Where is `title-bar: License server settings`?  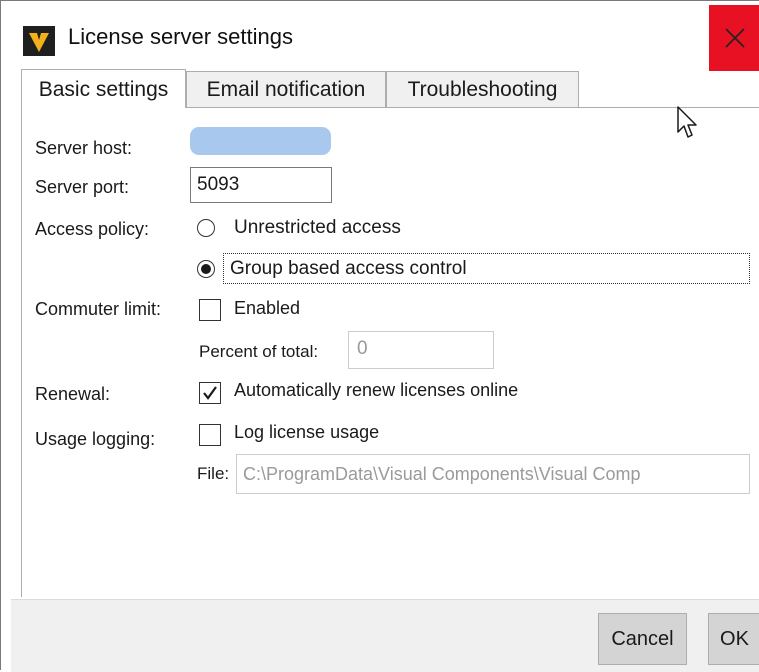
title-bar: License server settings is located at coordinates (380, 38).